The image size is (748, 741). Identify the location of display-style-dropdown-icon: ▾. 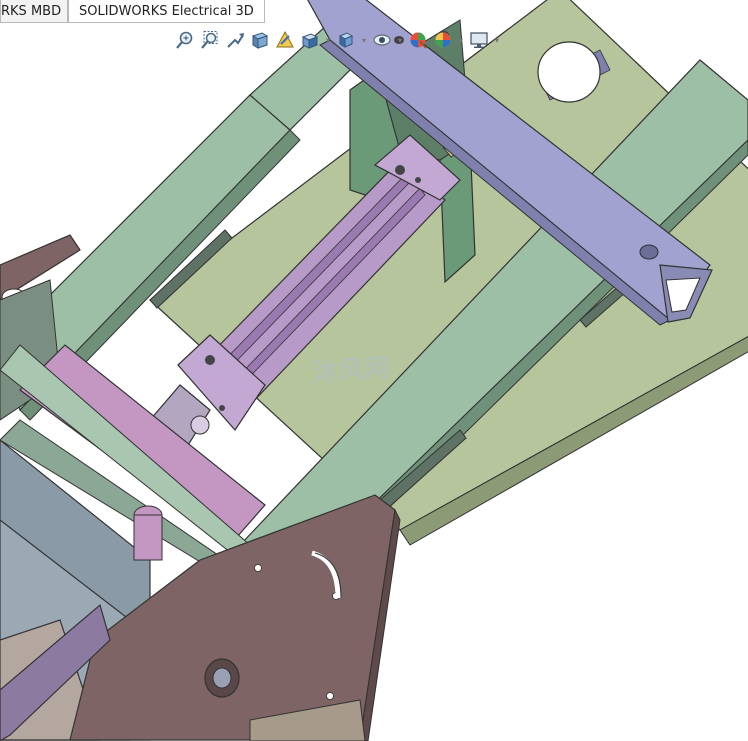
(364, 40).